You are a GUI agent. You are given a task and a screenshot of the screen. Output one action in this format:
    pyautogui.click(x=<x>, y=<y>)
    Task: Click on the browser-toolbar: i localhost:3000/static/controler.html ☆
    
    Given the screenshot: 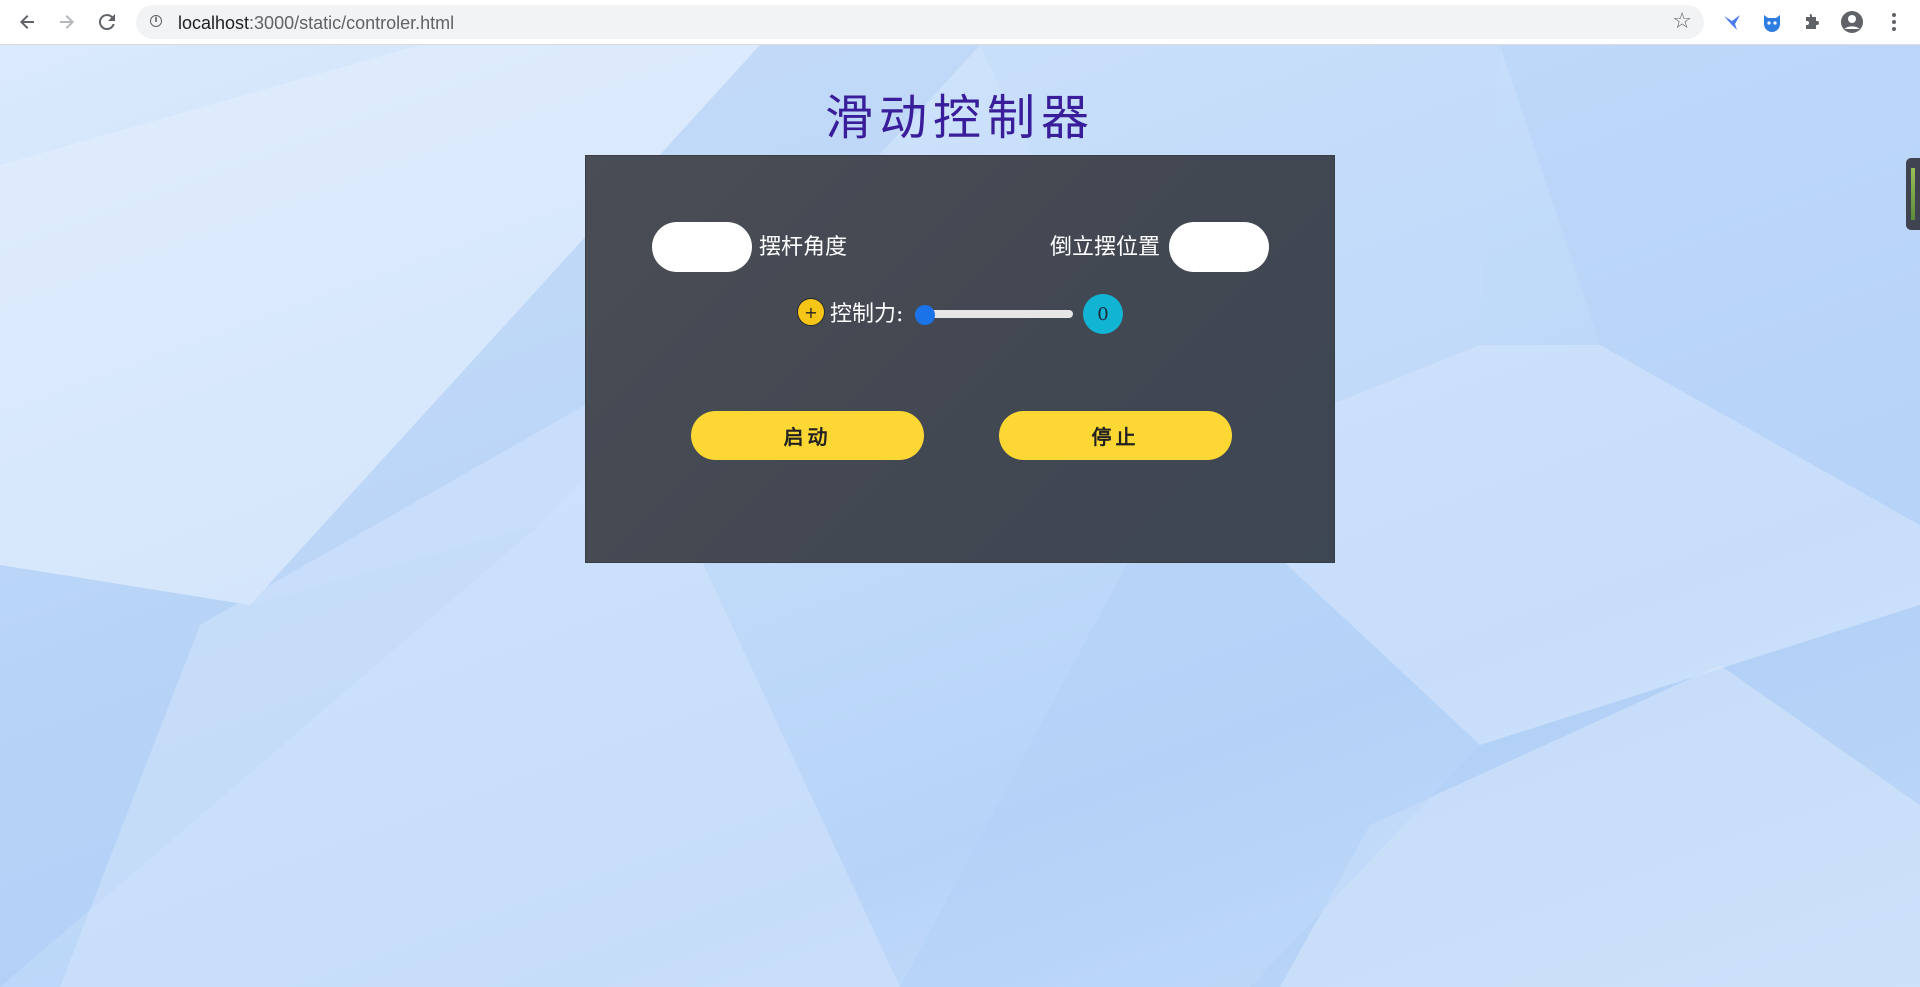 What is the action you would take?
    pyautogui.click(x=960, y=22)
    